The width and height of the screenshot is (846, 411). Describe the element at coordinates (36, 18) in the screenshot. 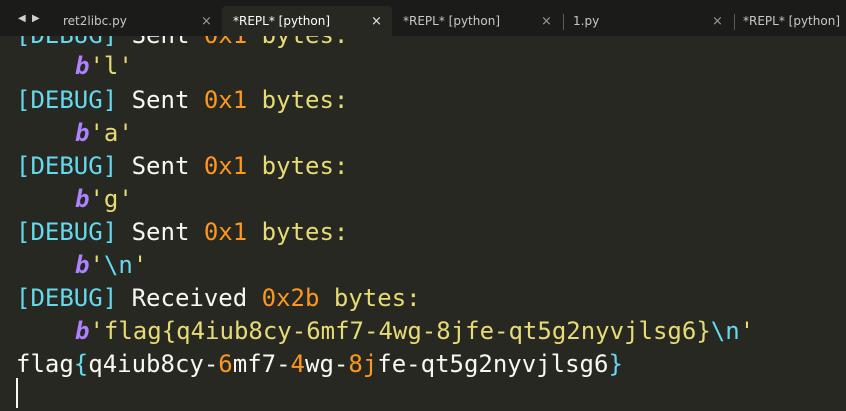

I see `tab-scroll-right-icon: ▶` at that location.